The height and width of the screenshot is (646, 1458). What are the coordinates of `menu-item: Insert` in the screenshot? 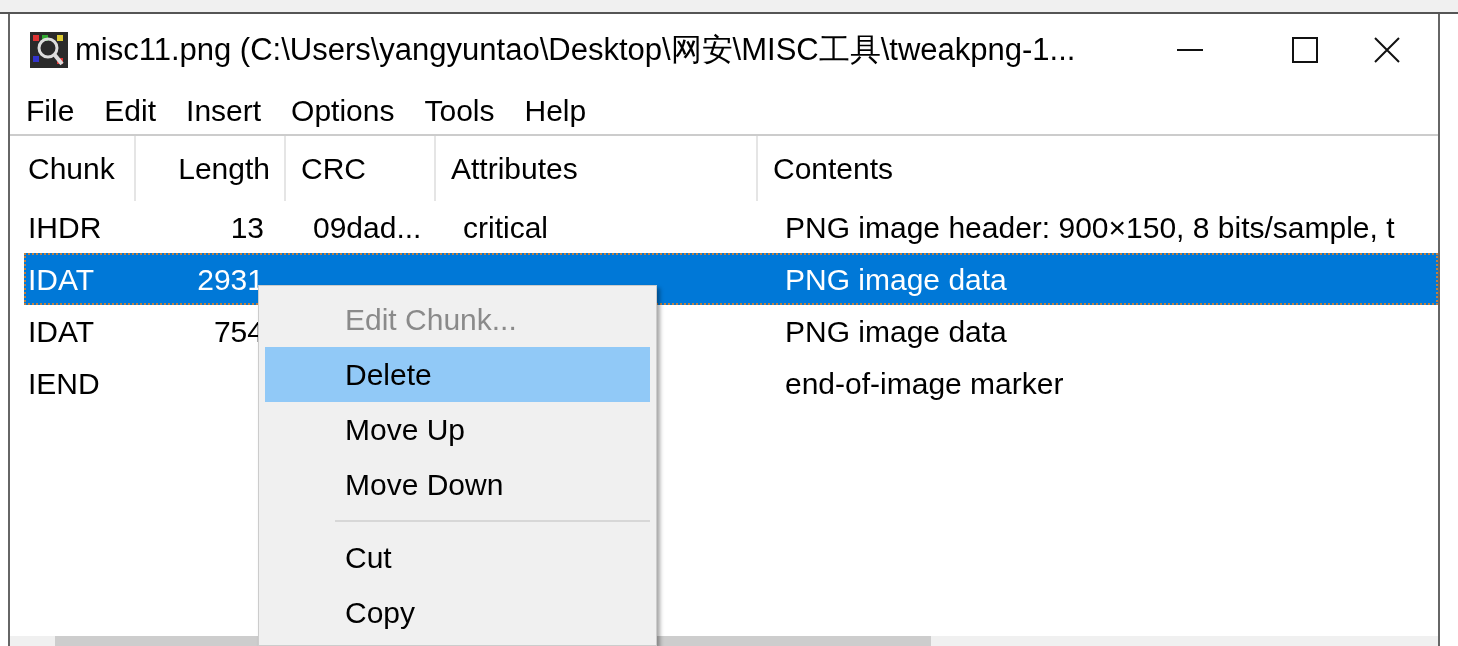 It's located at (224, 110).